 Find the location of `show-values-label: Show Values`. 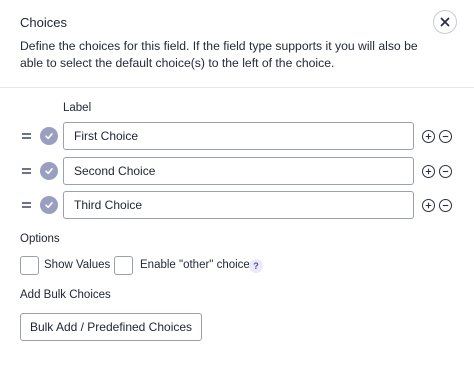

show-values-label: Show Values is located at coordinates (77, 265).